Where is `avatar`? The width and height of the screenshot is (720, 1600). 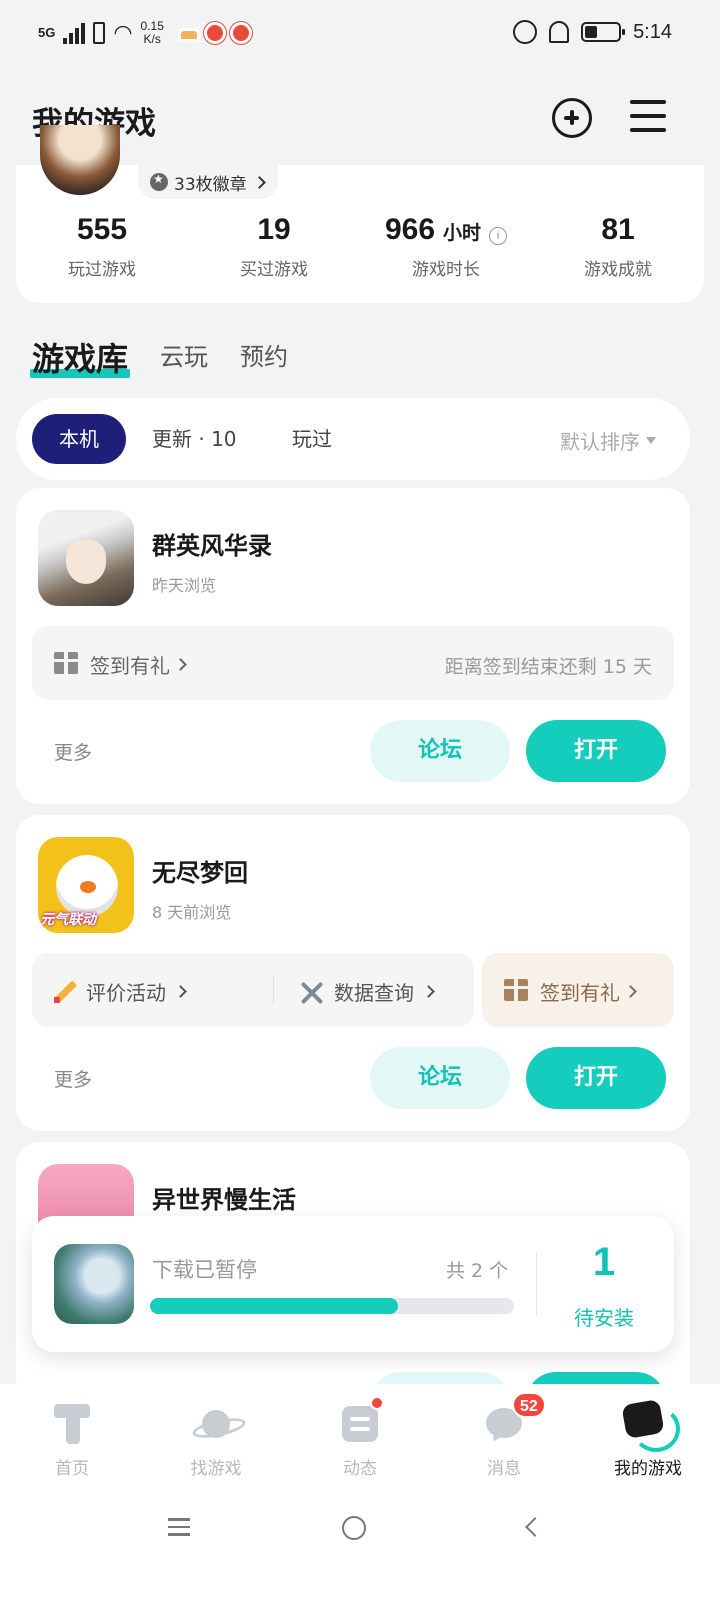
avatar is located at coordinates (80, 160).